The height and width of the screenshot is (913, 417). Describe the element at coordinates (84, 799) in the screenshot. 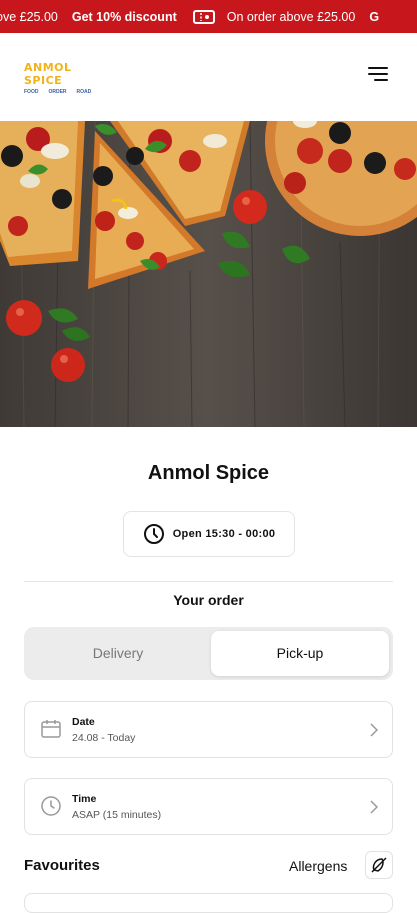

I see `time-label: Time` at that location.